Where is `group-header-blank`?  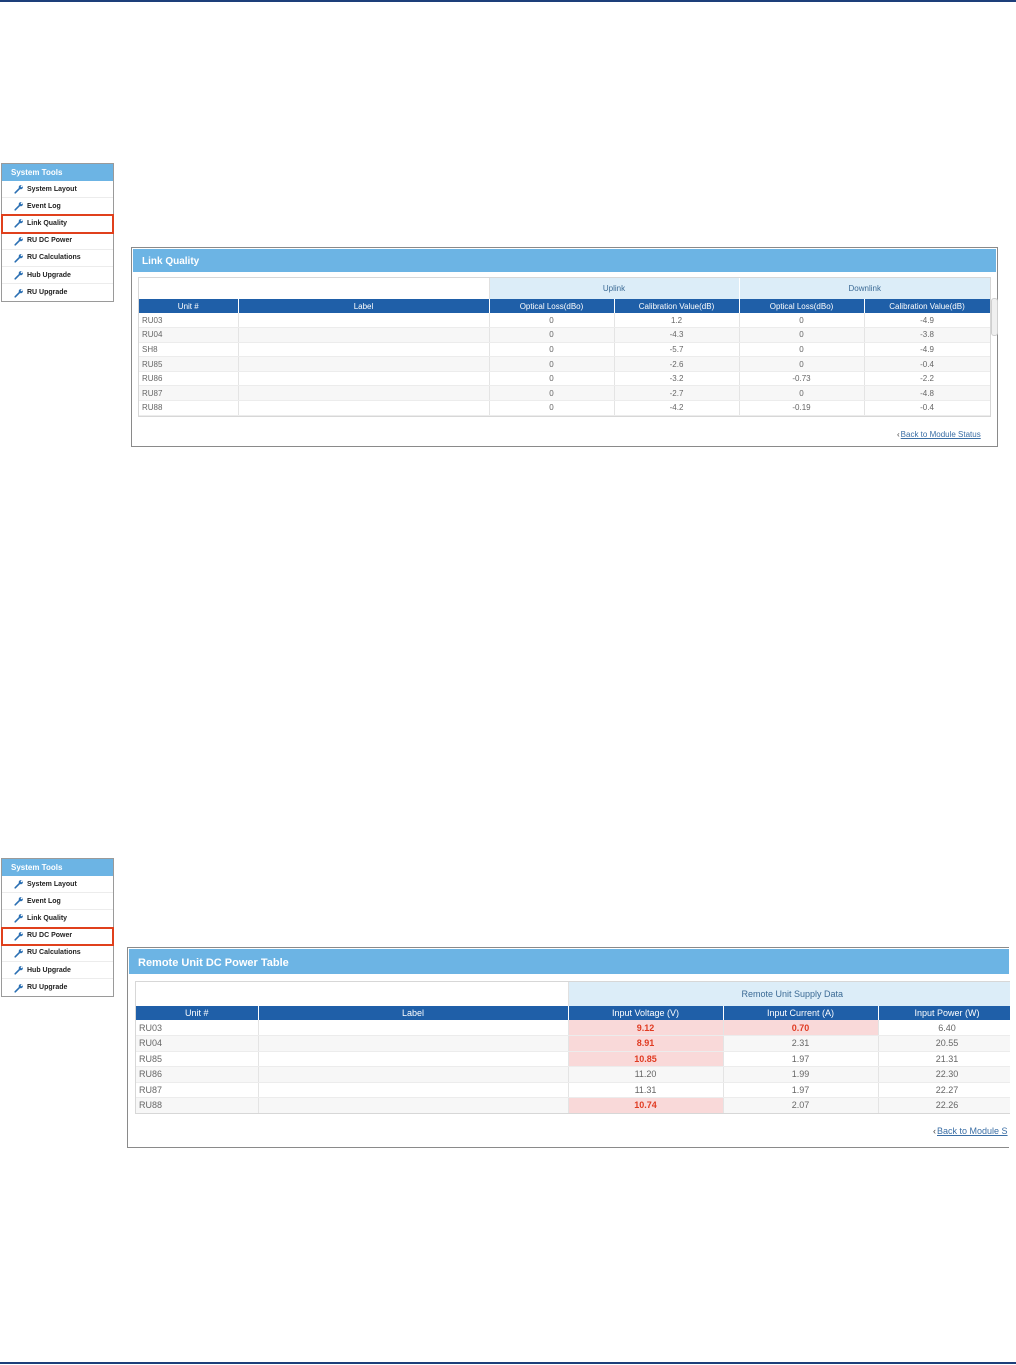
group-header-blank is located at coordinates (314, 288).